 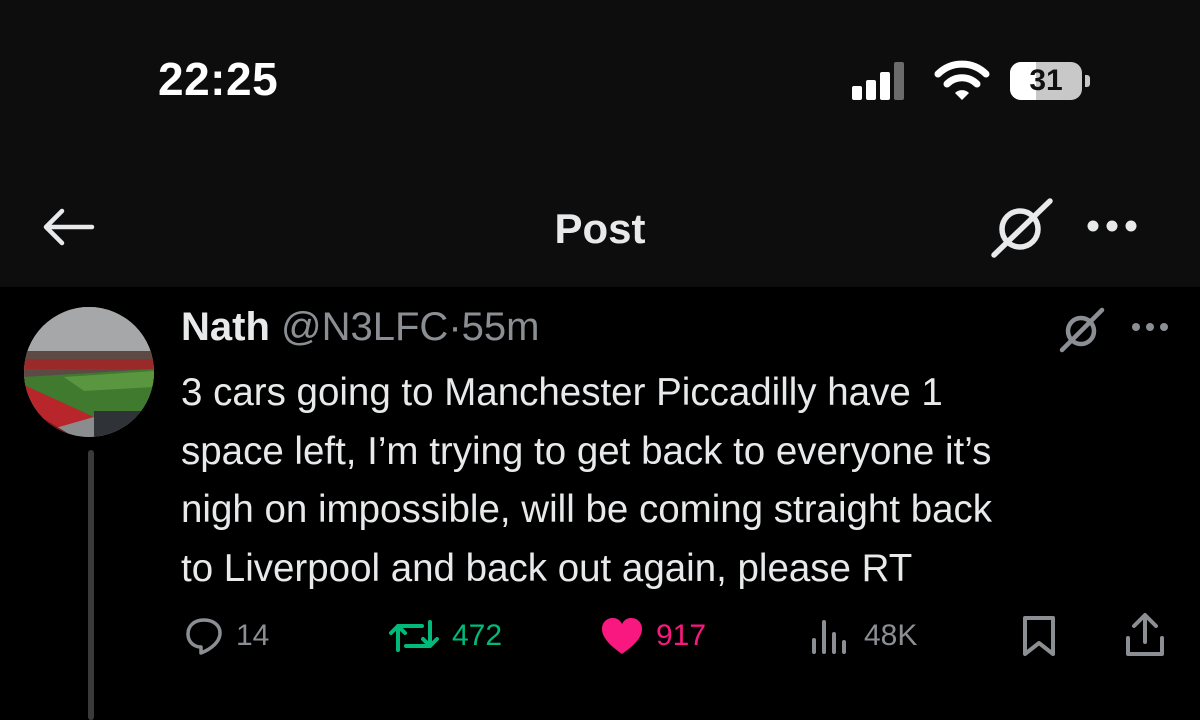 What do you see at coordinates (653, 636) in the screenshot?
I see `like-button: 917` at bounding box center [653, 636].